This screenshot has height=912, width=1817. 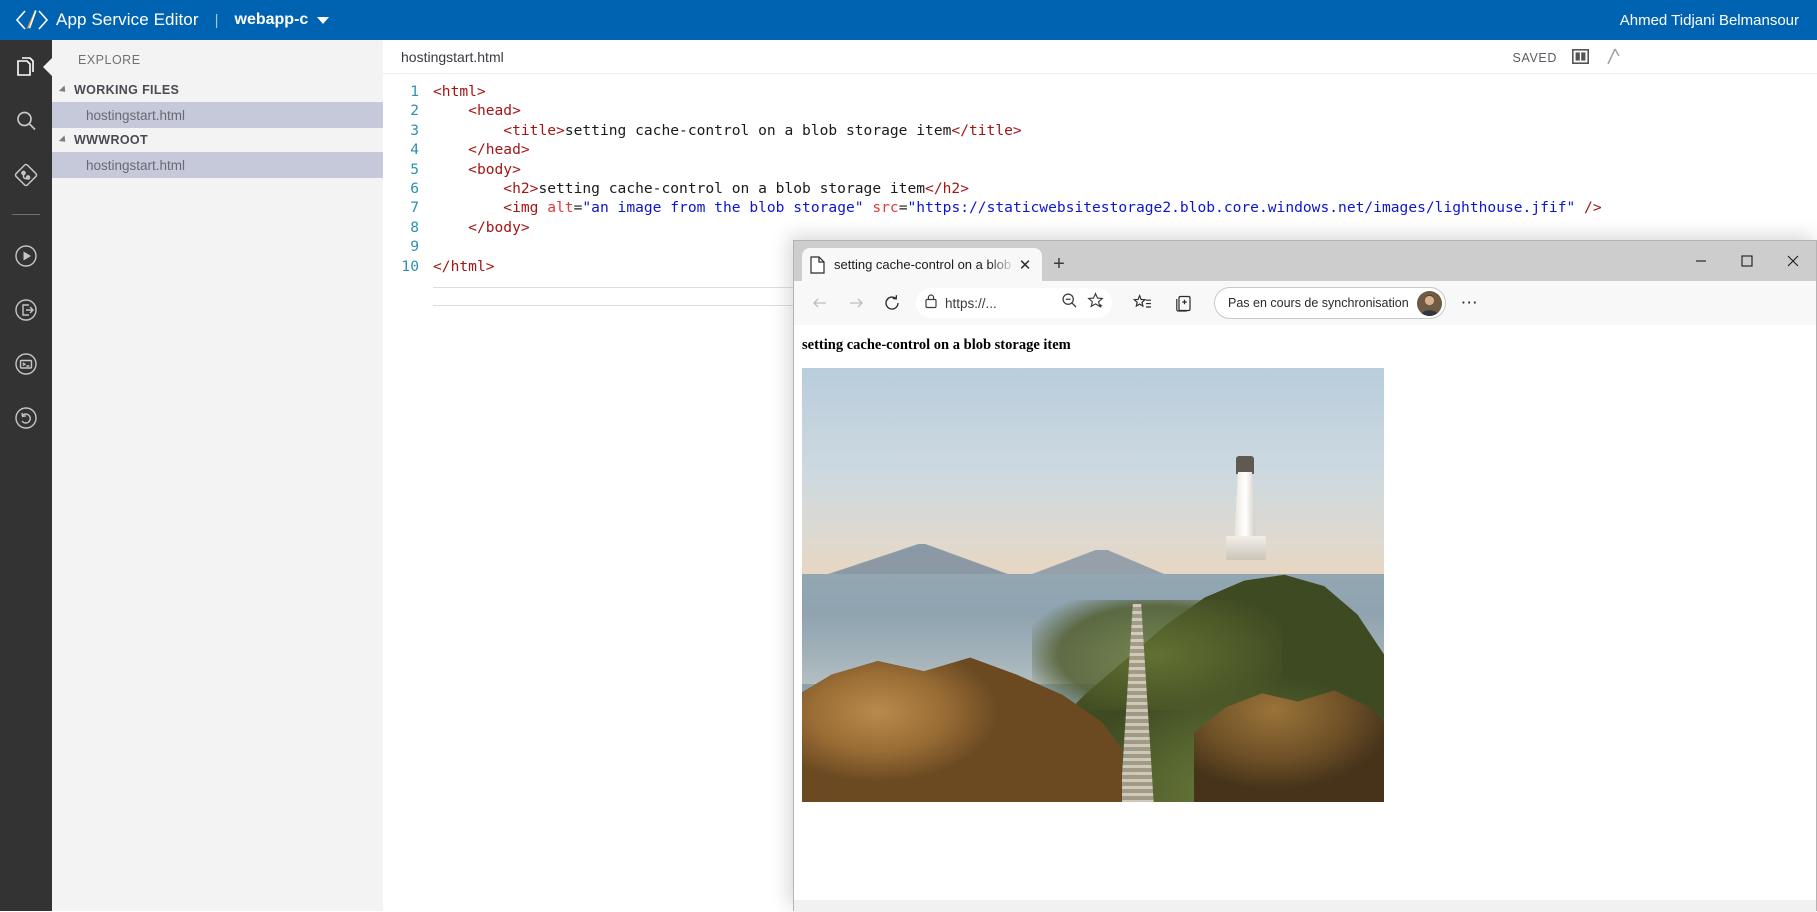 I want to click on user-name: Ahmed Tidjani Belmansour, so click(x=1709, y=20).